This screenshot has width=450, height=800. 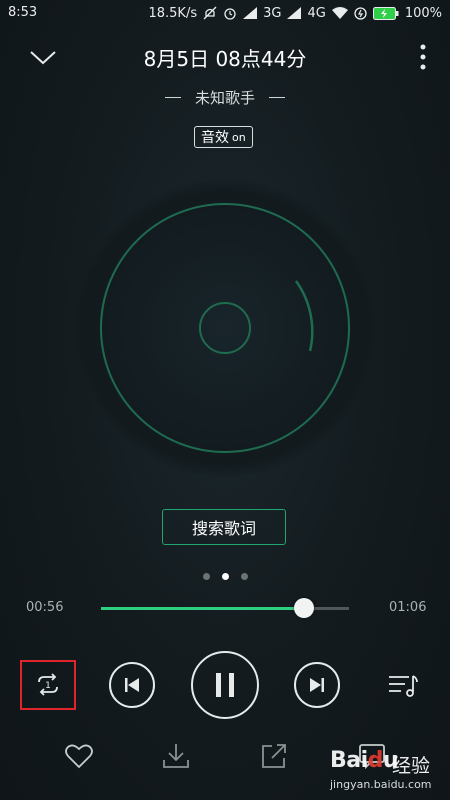 I want to click on previous-button, so click(x=132, y=685).